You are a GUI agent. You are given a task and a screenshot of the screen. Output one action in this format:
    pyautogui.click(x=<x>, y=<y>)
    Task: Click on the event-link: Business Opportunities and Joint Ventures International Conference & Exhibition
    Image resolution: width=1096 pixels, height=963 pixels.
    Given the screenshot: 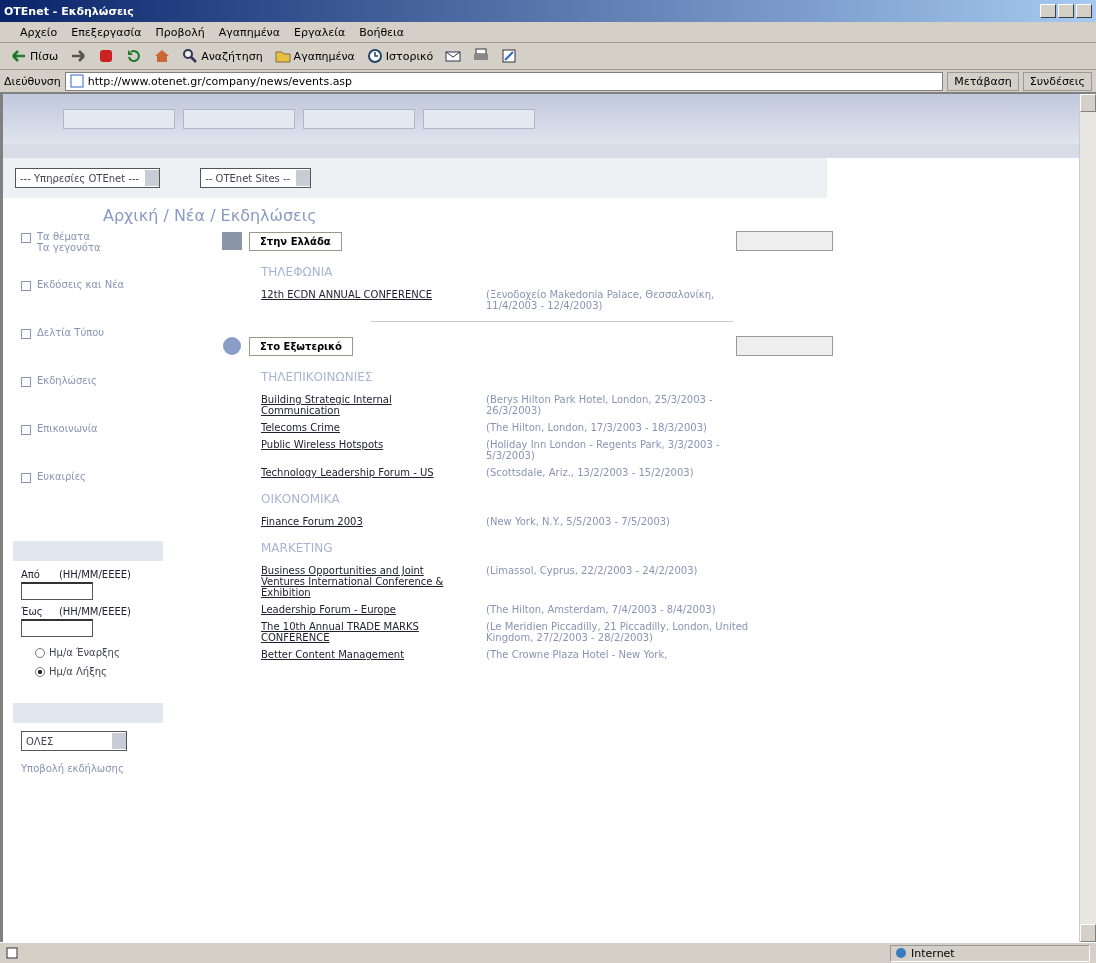 What is the action you would take?
    pyautogui.click(x=363, y=581)
    